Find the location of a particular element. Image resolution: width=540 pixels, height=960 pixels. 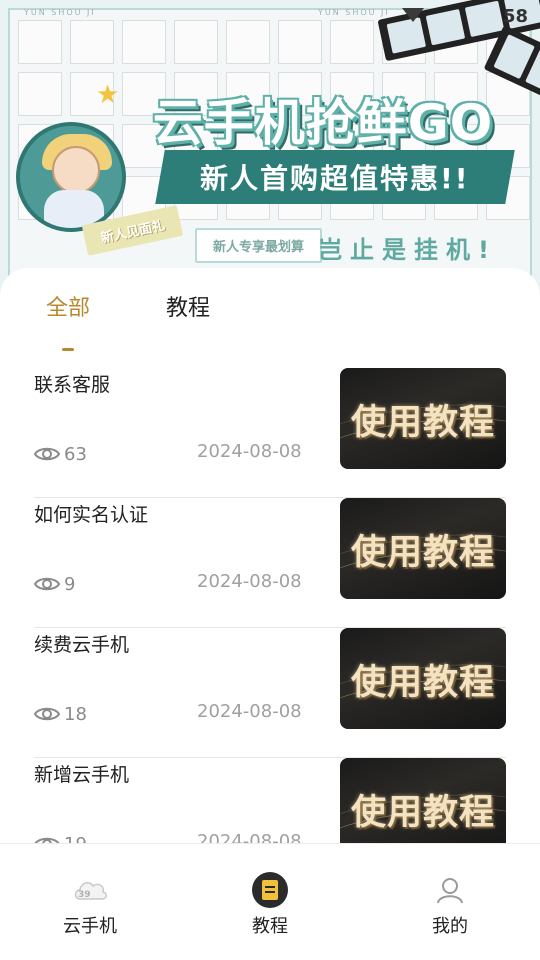

article-title: 新增云手机 is located at coordinates (82, 775).